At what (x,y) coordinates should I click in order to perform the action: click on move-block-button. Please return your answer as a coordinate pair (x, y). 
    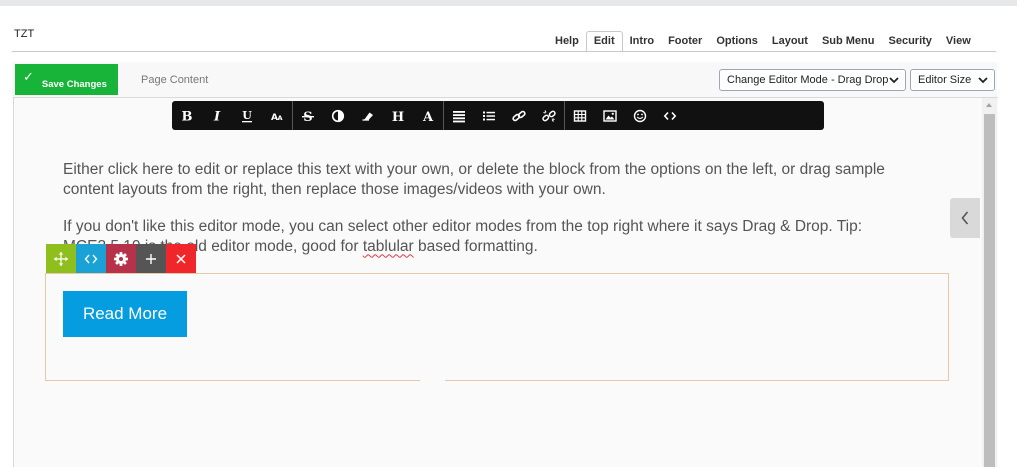
    Looking at the image, I should click on (61, 258).